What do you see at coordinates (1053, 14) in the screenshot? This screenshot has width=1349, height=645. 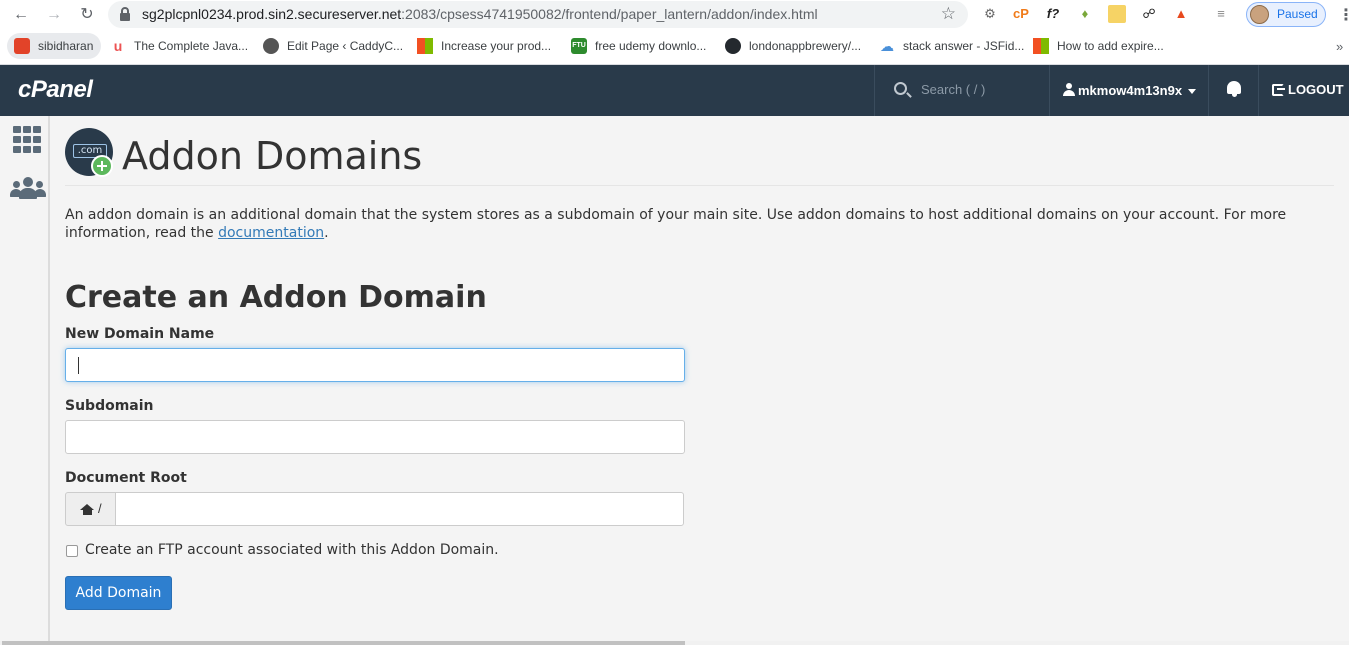 I see `extension-function-icon: f?` at bounding box center [1053, 14].